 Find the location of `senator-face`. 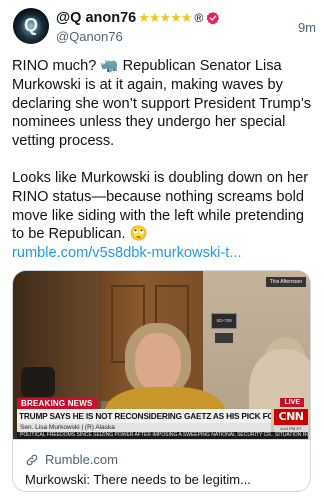

senator-face is located at coordinates (158, 362).